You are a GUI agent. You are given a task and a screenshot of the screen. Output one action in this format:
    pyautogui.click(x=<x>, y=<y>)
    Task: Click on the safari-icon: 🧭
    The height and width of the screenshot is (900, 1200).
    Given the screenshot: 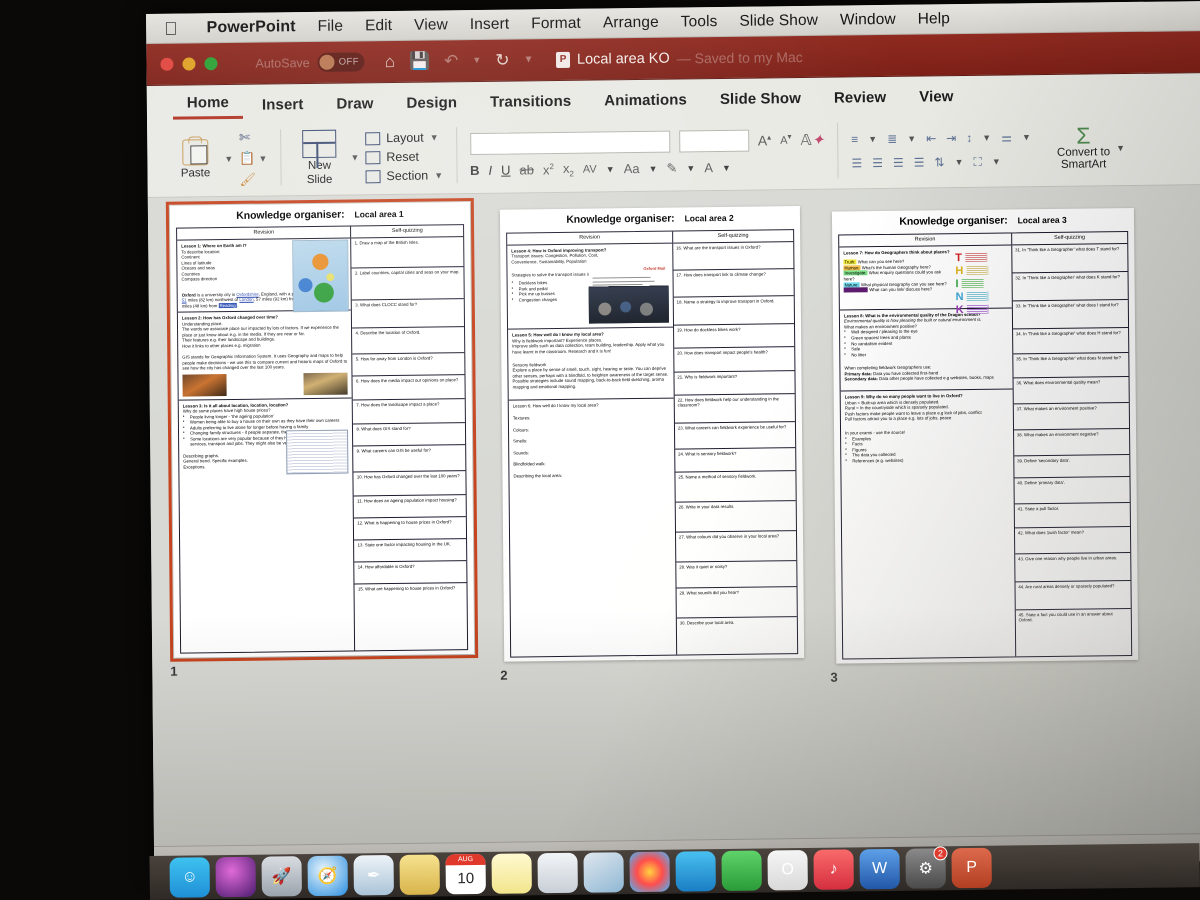 What is the action you would take?
    pyautogui.click(x=327, y=876)
    